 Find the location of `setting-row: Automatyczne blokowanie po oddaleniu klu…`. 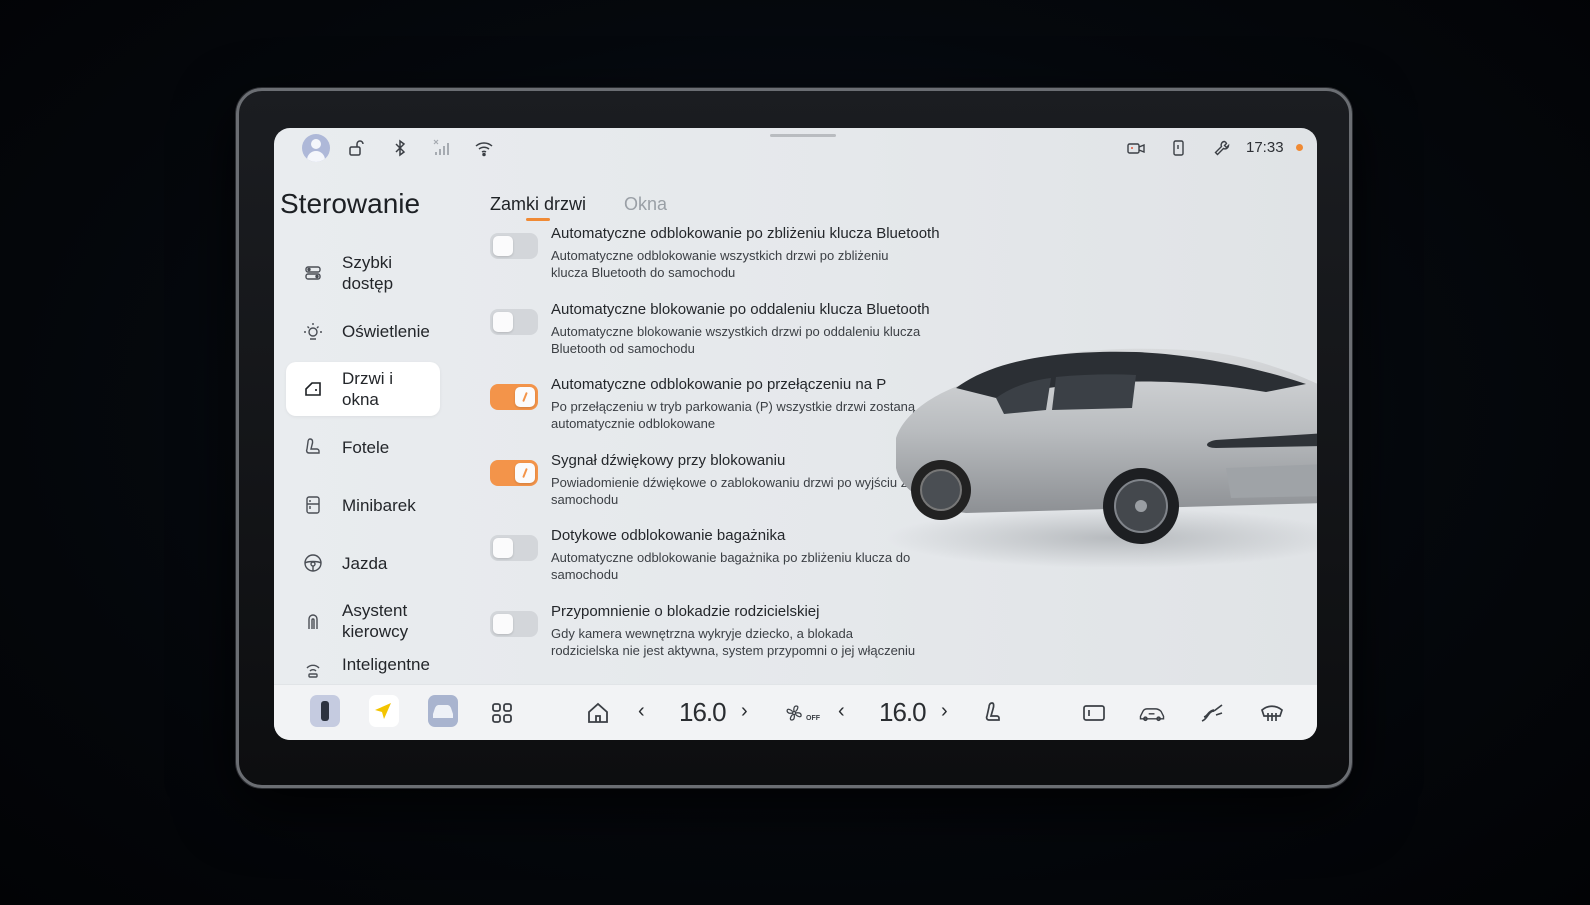

setting-row: Automatyczne blokowanie po oddaleniu klu… is located at coordinates (710, 339).